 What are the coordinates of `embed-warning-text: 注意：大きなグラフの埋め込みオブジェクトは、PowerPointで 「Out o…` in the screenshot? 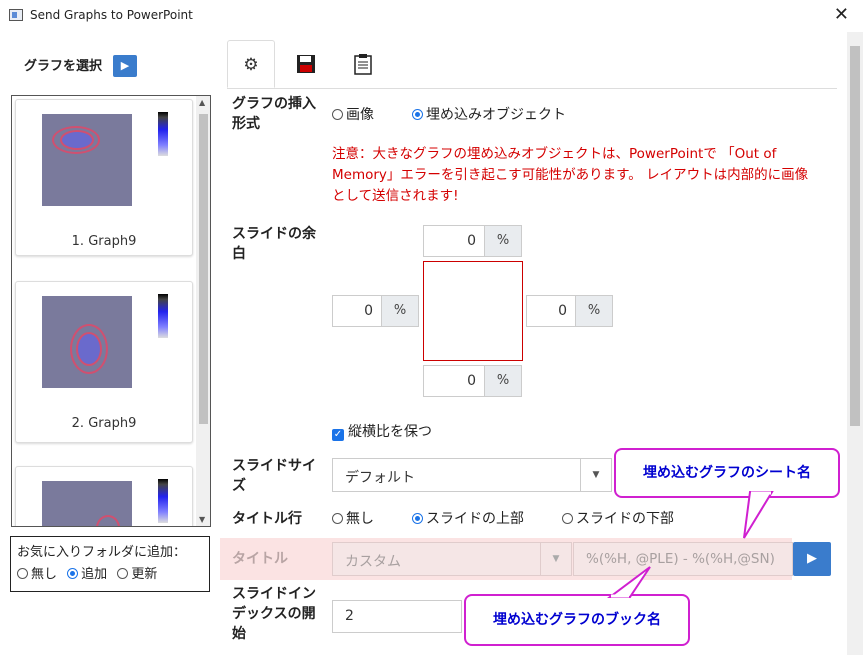 It's located at (570, 175).